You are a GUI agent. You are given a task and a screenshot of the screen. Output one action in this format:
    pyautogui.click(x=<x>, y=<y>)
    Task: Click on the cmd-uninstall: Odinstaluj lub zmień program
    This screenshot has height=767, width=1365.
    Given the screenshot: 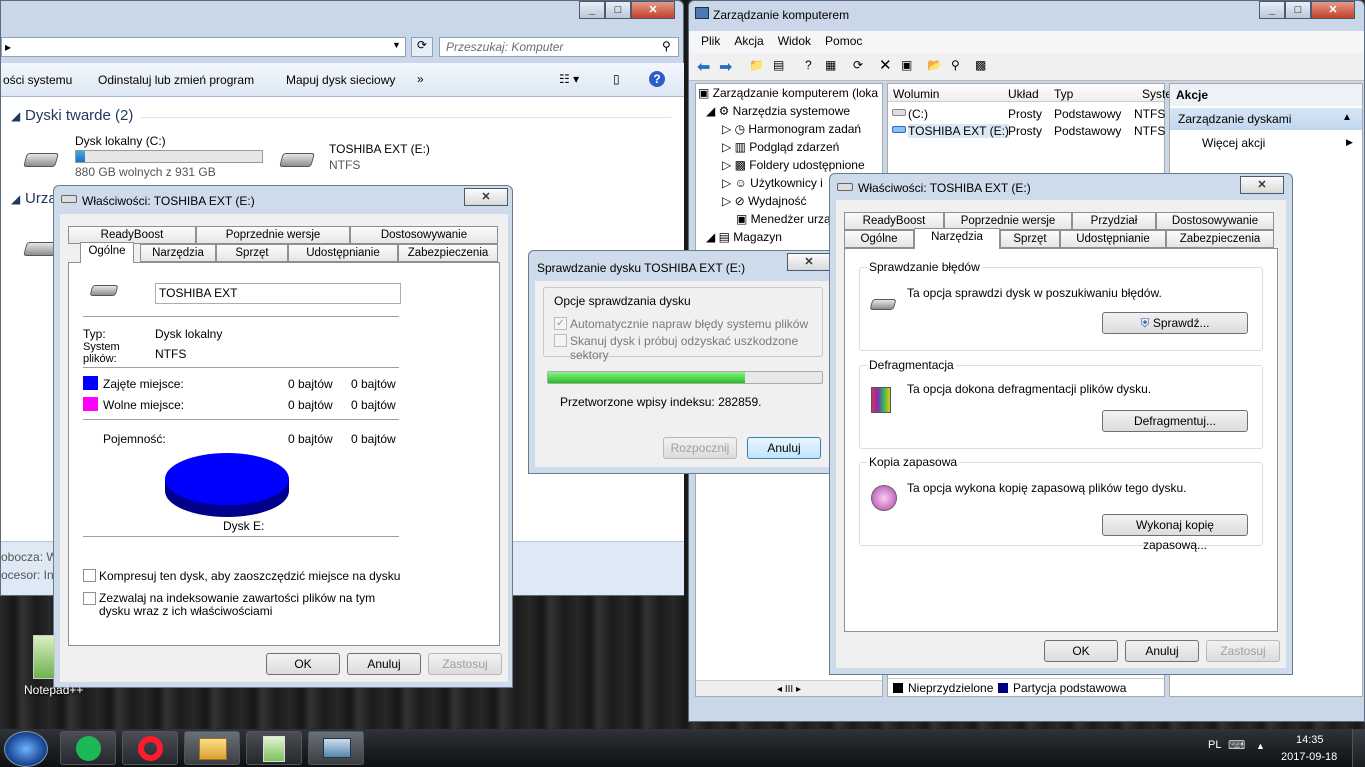 What is the action you would take?
    pyautogui.click(x=176, y=80)
    